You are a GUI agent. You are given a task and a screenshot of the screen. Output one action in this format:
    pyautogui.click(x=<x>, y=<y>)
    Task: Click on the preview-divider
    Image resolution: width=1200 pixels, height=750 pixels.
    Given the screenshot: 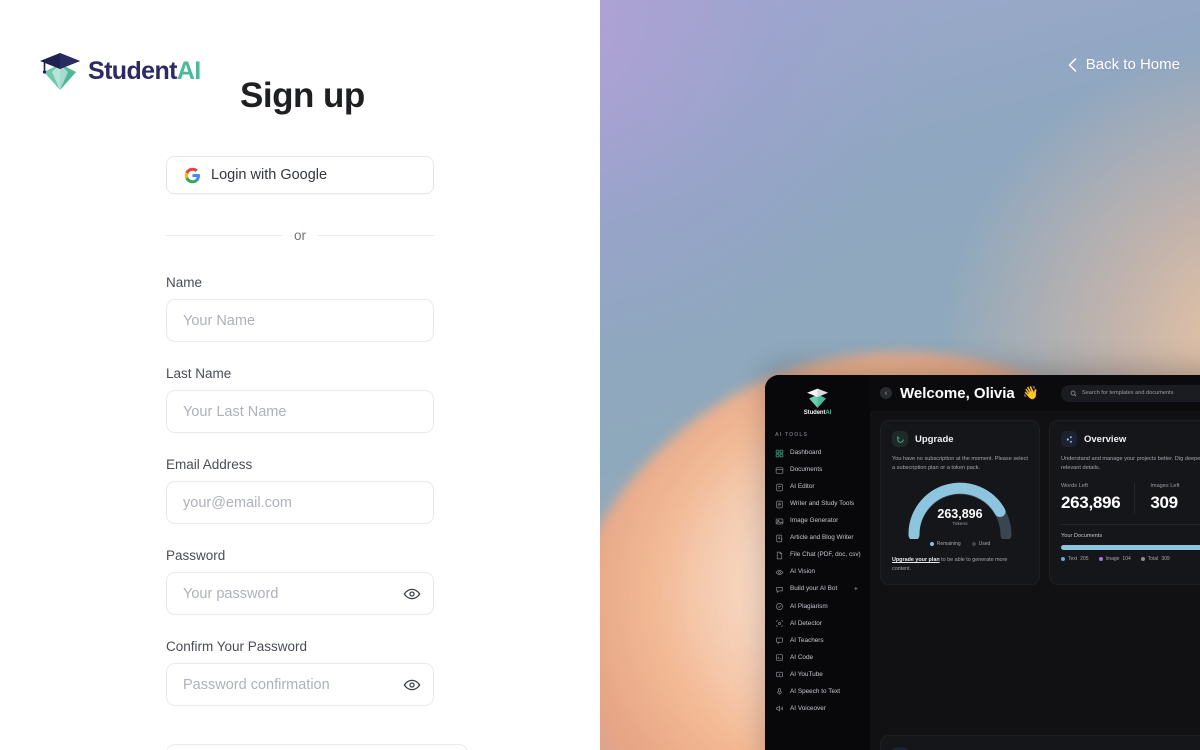 What is the action you would take?
    pyautogui.click(x=1130, y=525)
    